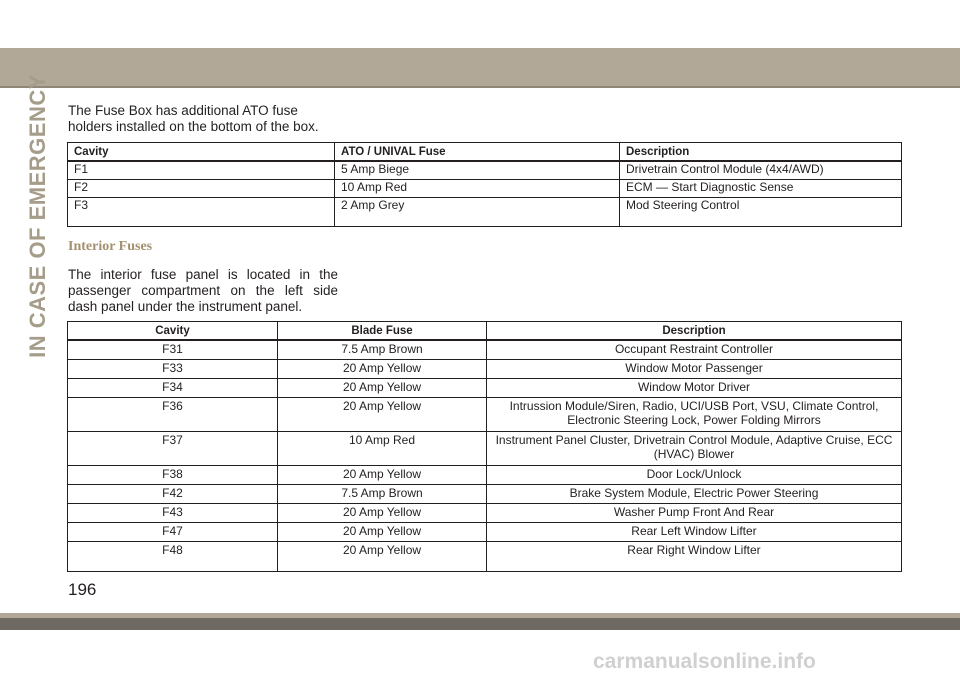 This screenshot has height=678, width=960. Describe the element at coordinates (694, 513) in the screenshot. I see `cell-description: Washer Pump Front And Rear` at that location.